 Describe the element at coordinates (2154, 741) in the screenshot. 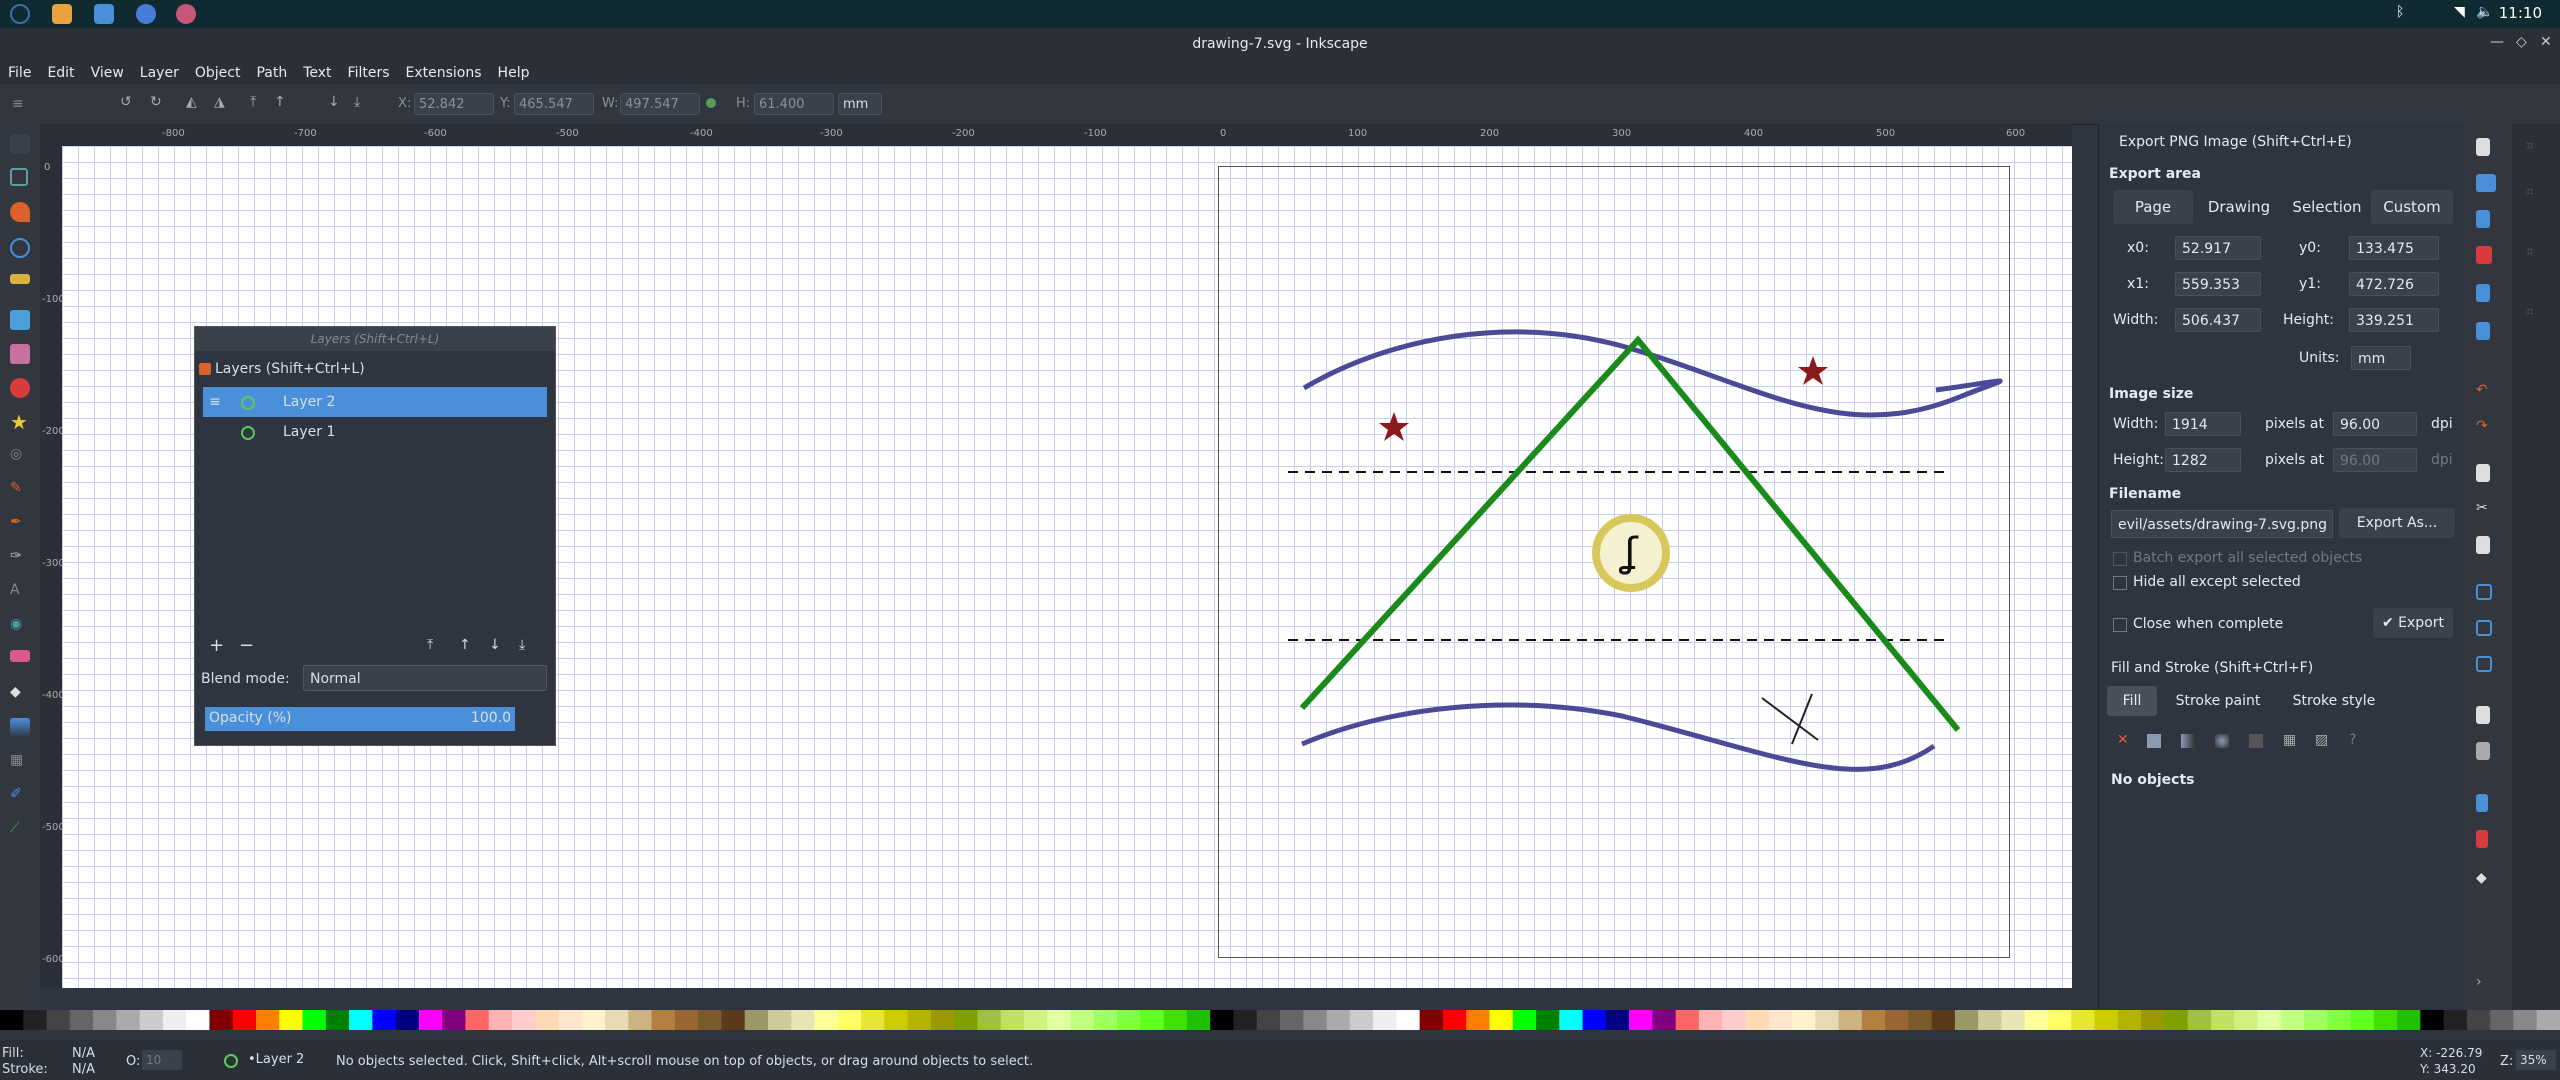

I see `flat-color-icon` at that location.